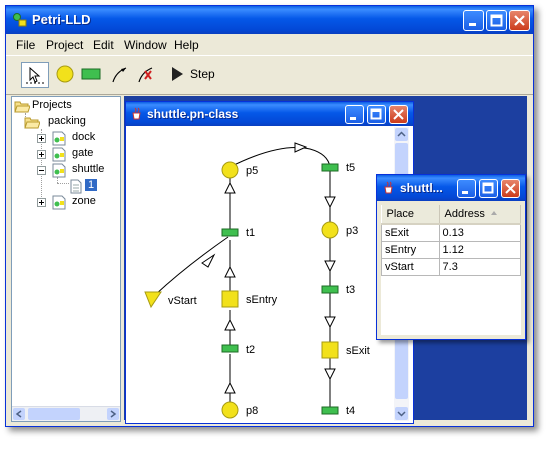 The image size is (558, 451). I want to click on table-row: sEntry 1.12, so click(451, 250).